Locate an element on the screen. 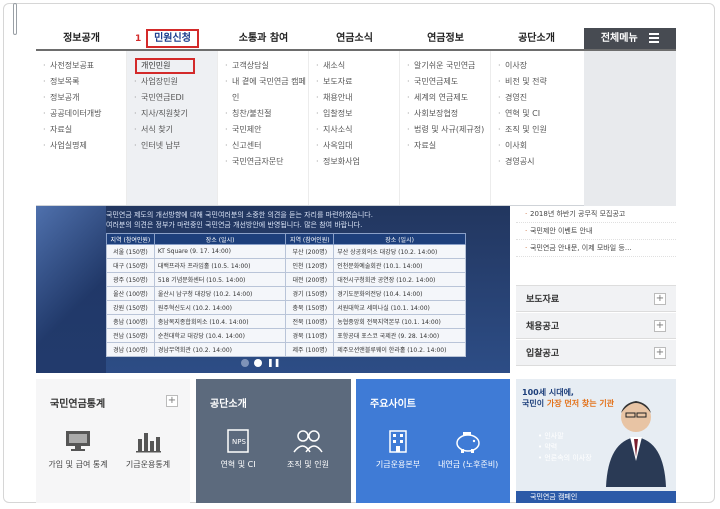 Image resolution: width=720 pixels, height=509 pixels. table-cell: 인천 (120명) is located at coordinates (310, 265).